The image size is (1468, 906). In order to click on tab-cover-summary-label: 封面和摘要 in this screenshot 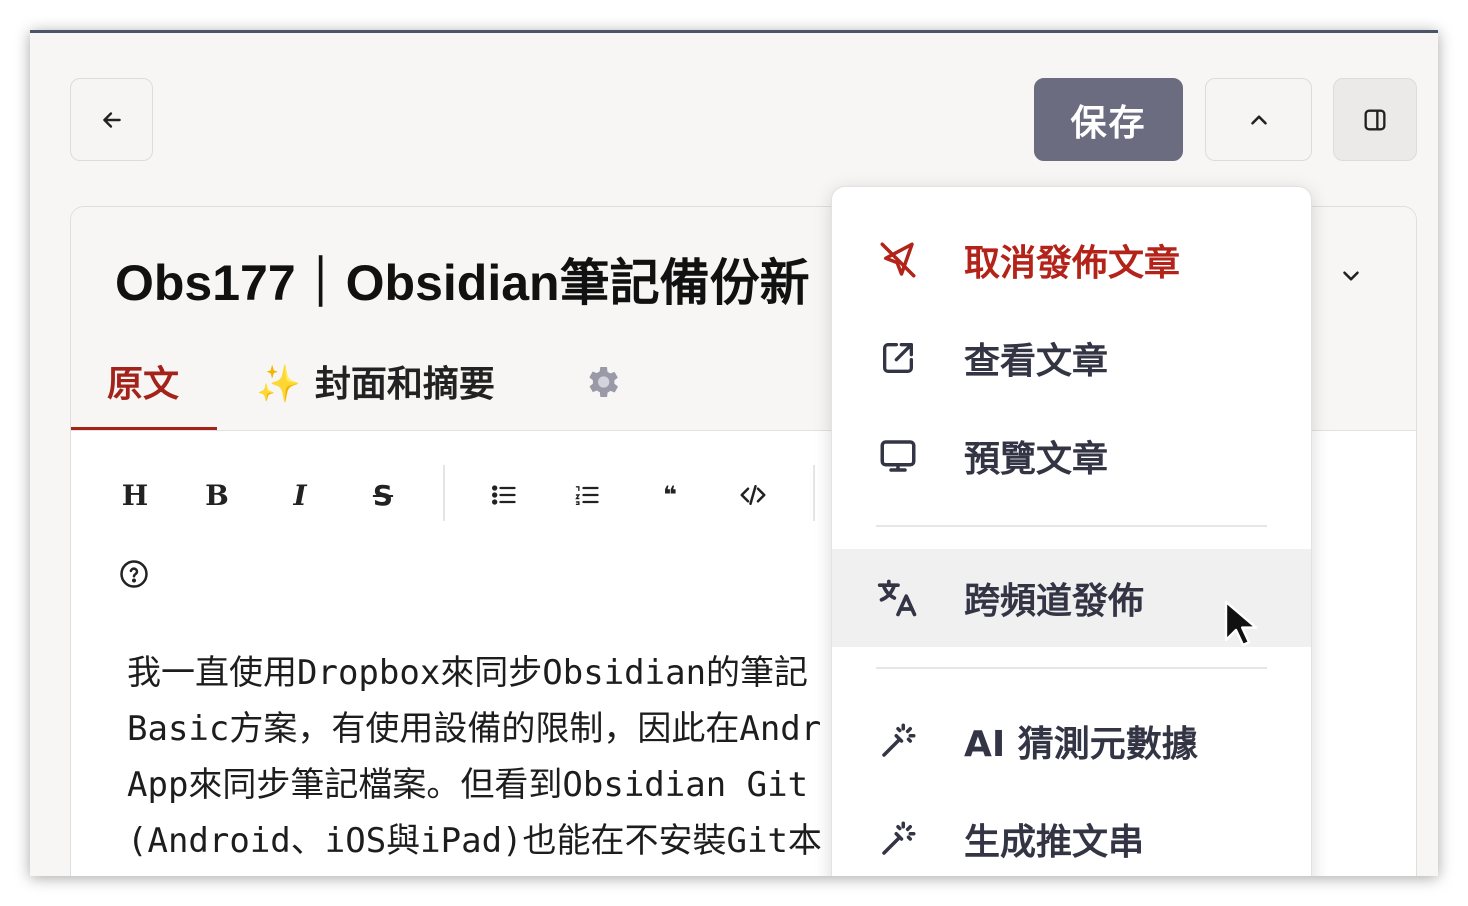, I will do `click(404, 384)`.